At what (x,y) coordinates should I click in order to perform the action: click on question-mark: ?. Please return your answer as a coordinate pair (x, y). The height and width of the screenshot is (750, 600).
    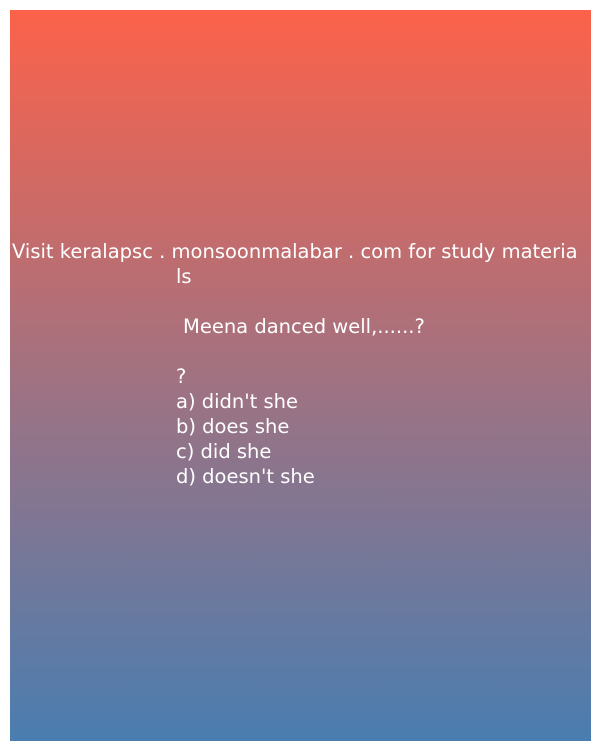
    Looking at the image, I should click on (181, 376).